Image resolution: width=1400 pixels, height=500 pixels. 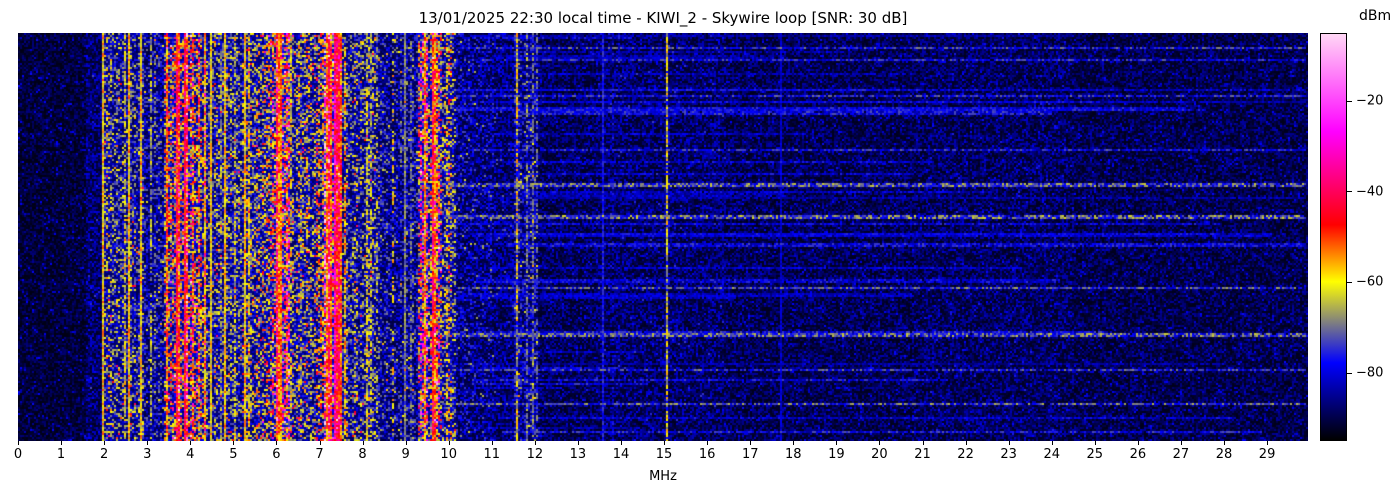 I want to click on x-axis-label: MHz, so click(x=663, y=476).